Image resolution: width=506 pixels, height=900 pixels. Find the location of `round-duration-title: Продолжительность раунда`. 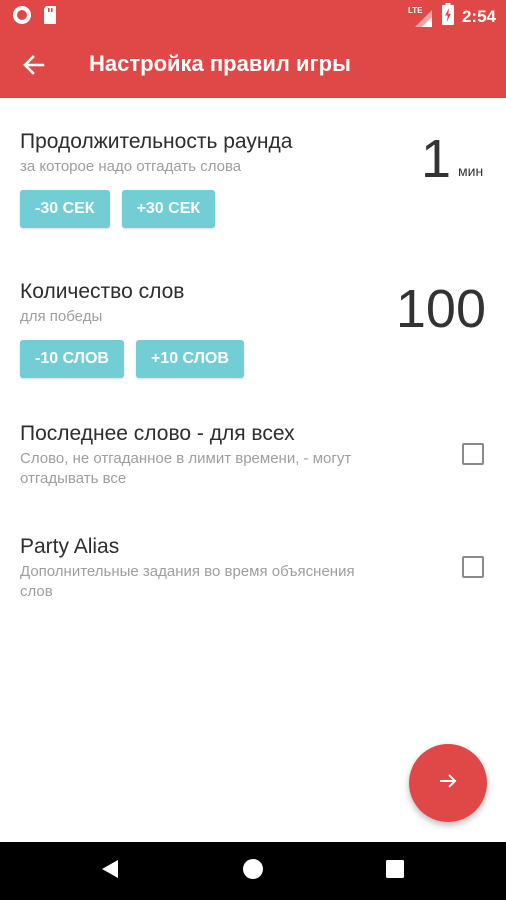

round-duration-title: Продолжительность раунда is located at coordinates (156, 141).